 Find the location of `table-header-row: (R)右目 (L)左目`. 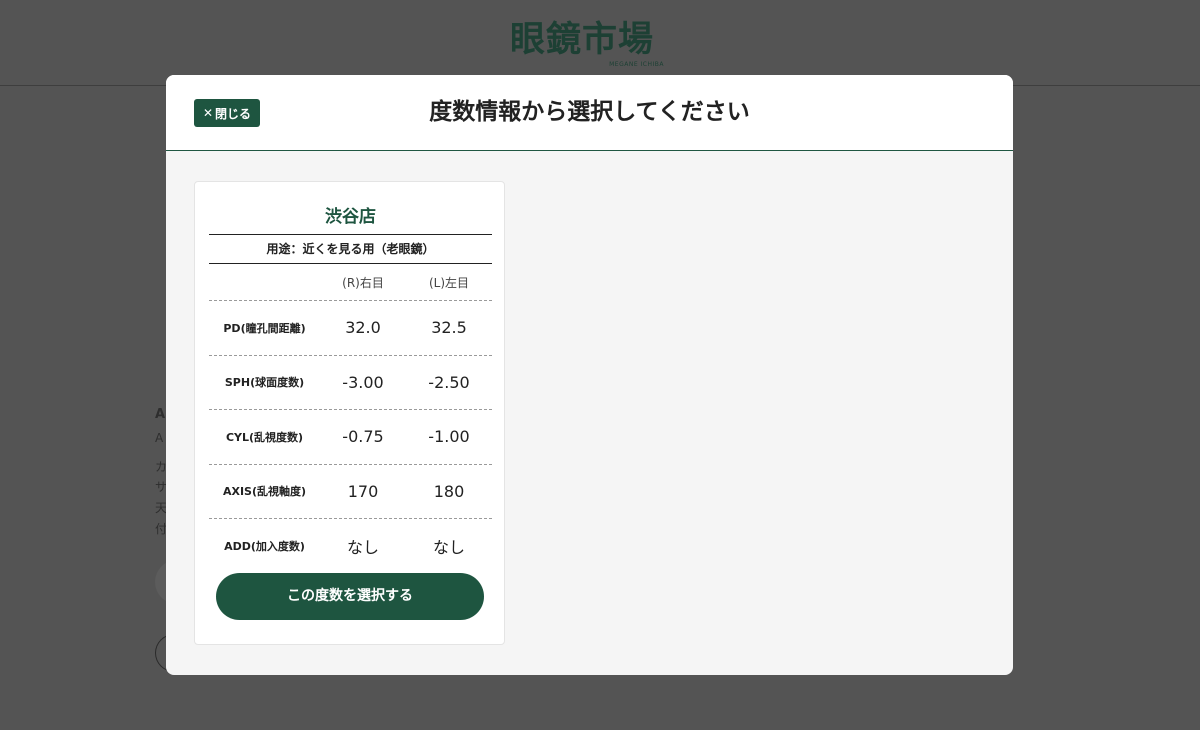

table-header-row: (R)右目 (L)左目 is located at coordinates (350, 282).